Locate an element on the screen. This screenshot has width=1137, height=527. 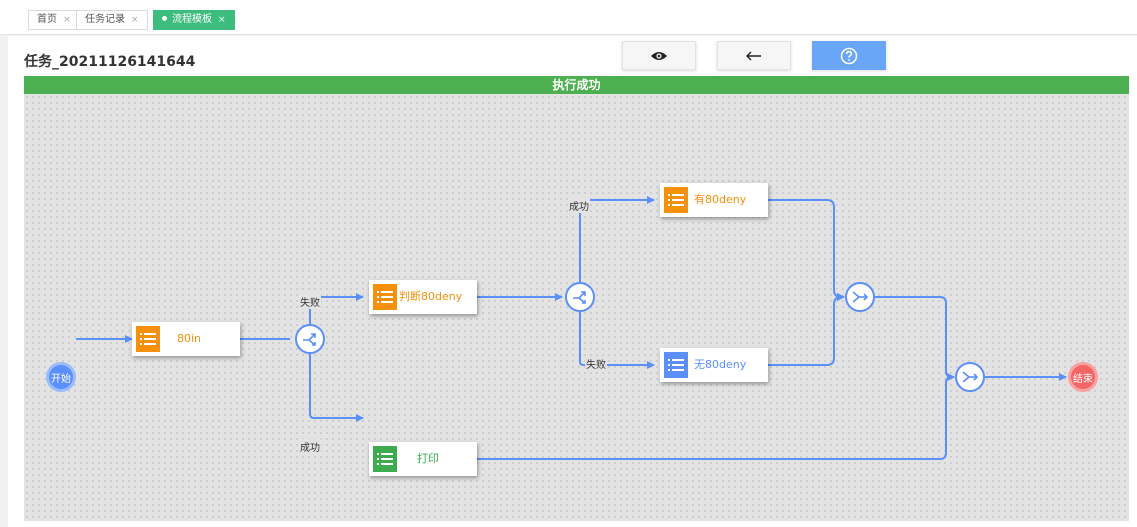
edge-merge-merge2 is located at coordinates (915, 338).